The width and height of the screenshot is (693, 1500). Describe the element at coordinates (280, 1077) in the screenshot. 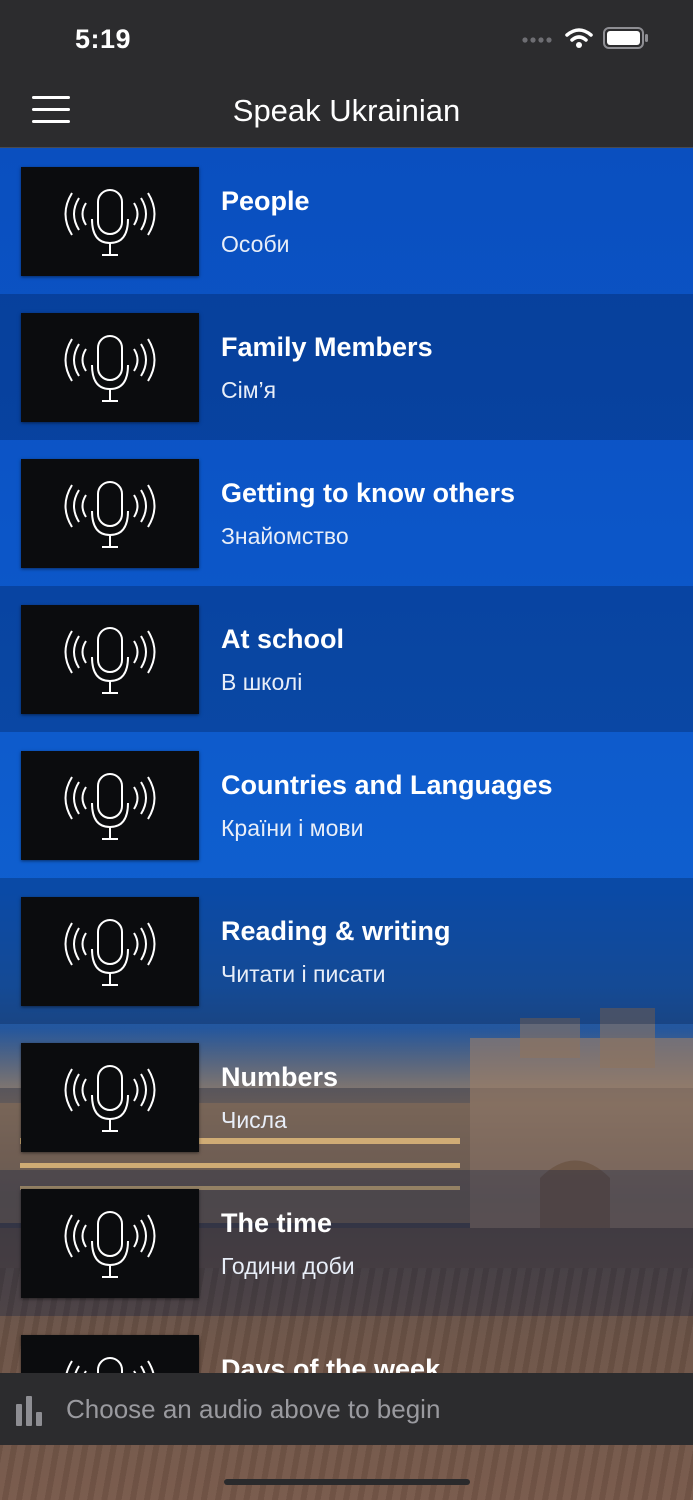

I see `topic-title: Numbers` at that location.